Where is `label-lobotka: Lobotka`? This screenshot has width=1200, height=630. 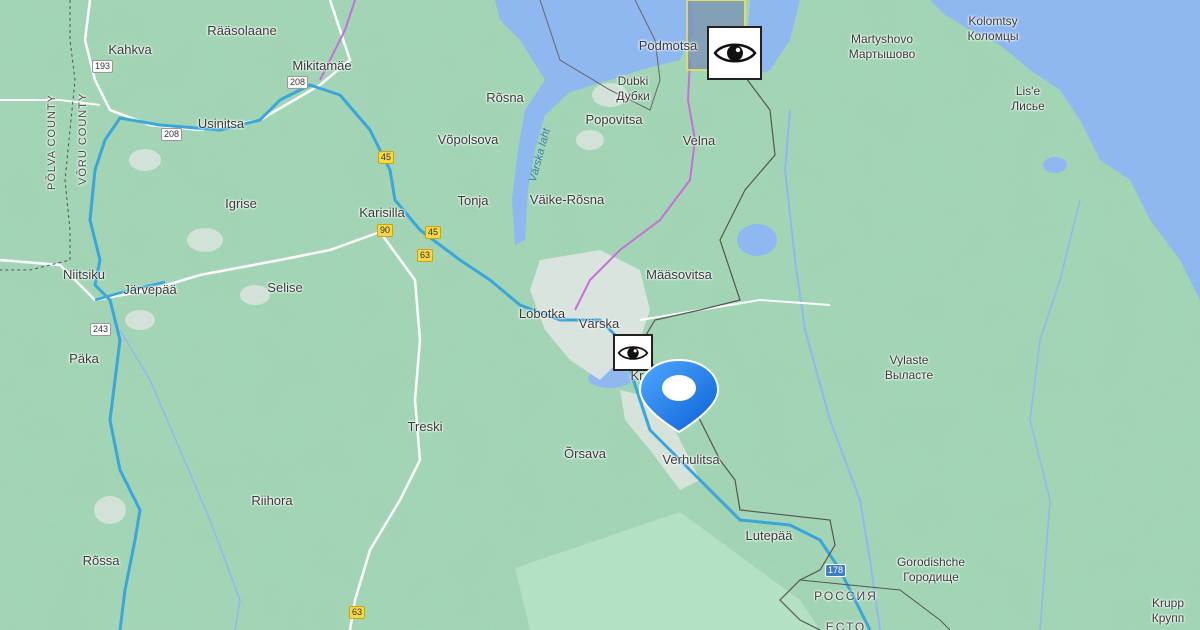
label-lobotka: Lobotka is located at coordinates (542, 313).